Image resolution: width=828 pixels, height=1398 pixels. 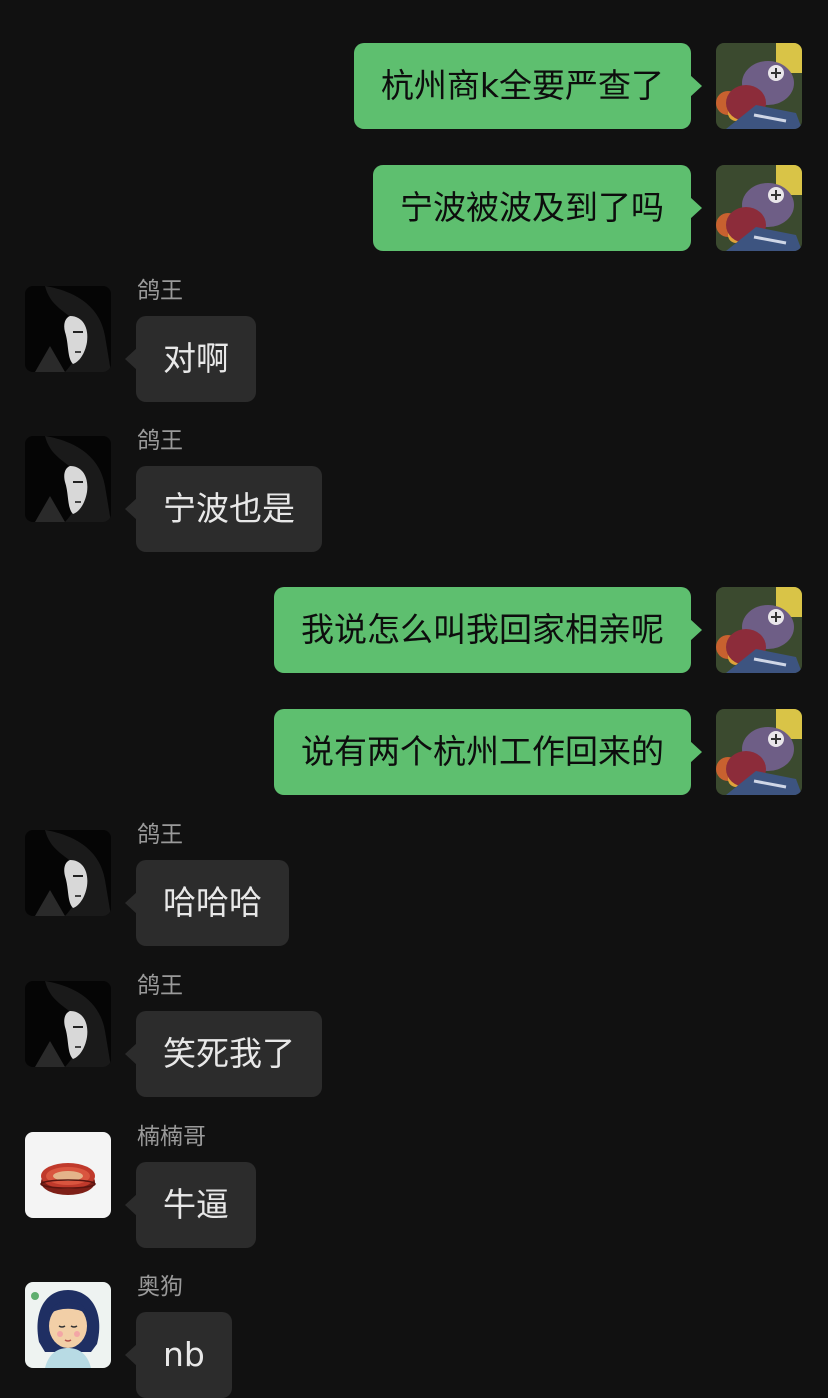 I want to click on message-bubble-outgoing: 宁波被波及到了吗, so click(x=537, y=208).